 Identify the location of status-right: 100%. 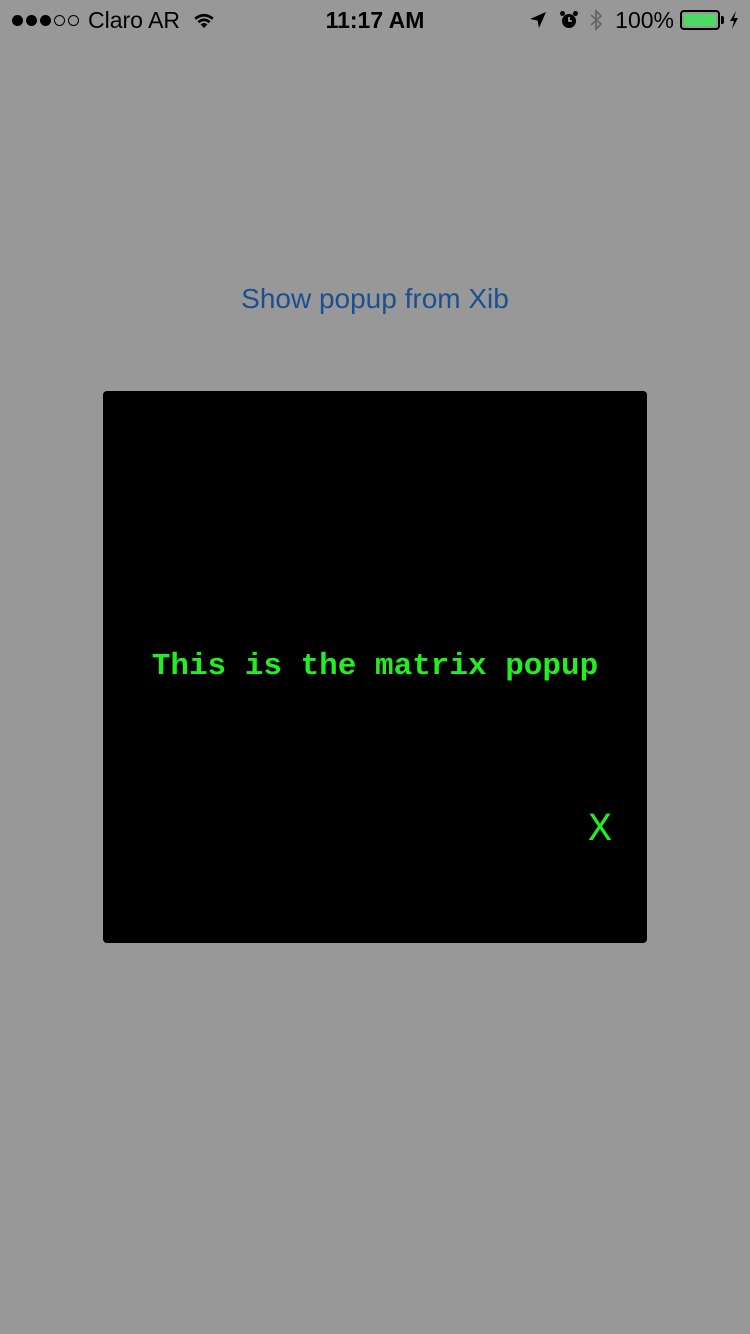
(634, 20).